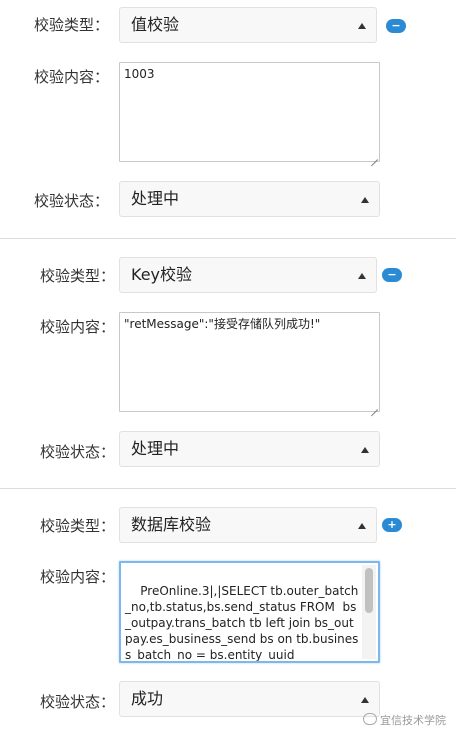  Describe the element at coordinates (249, 362) in the screenshot. I see `check-content-textarea: "retMessage":"接受存储队列成功!"` at that location.